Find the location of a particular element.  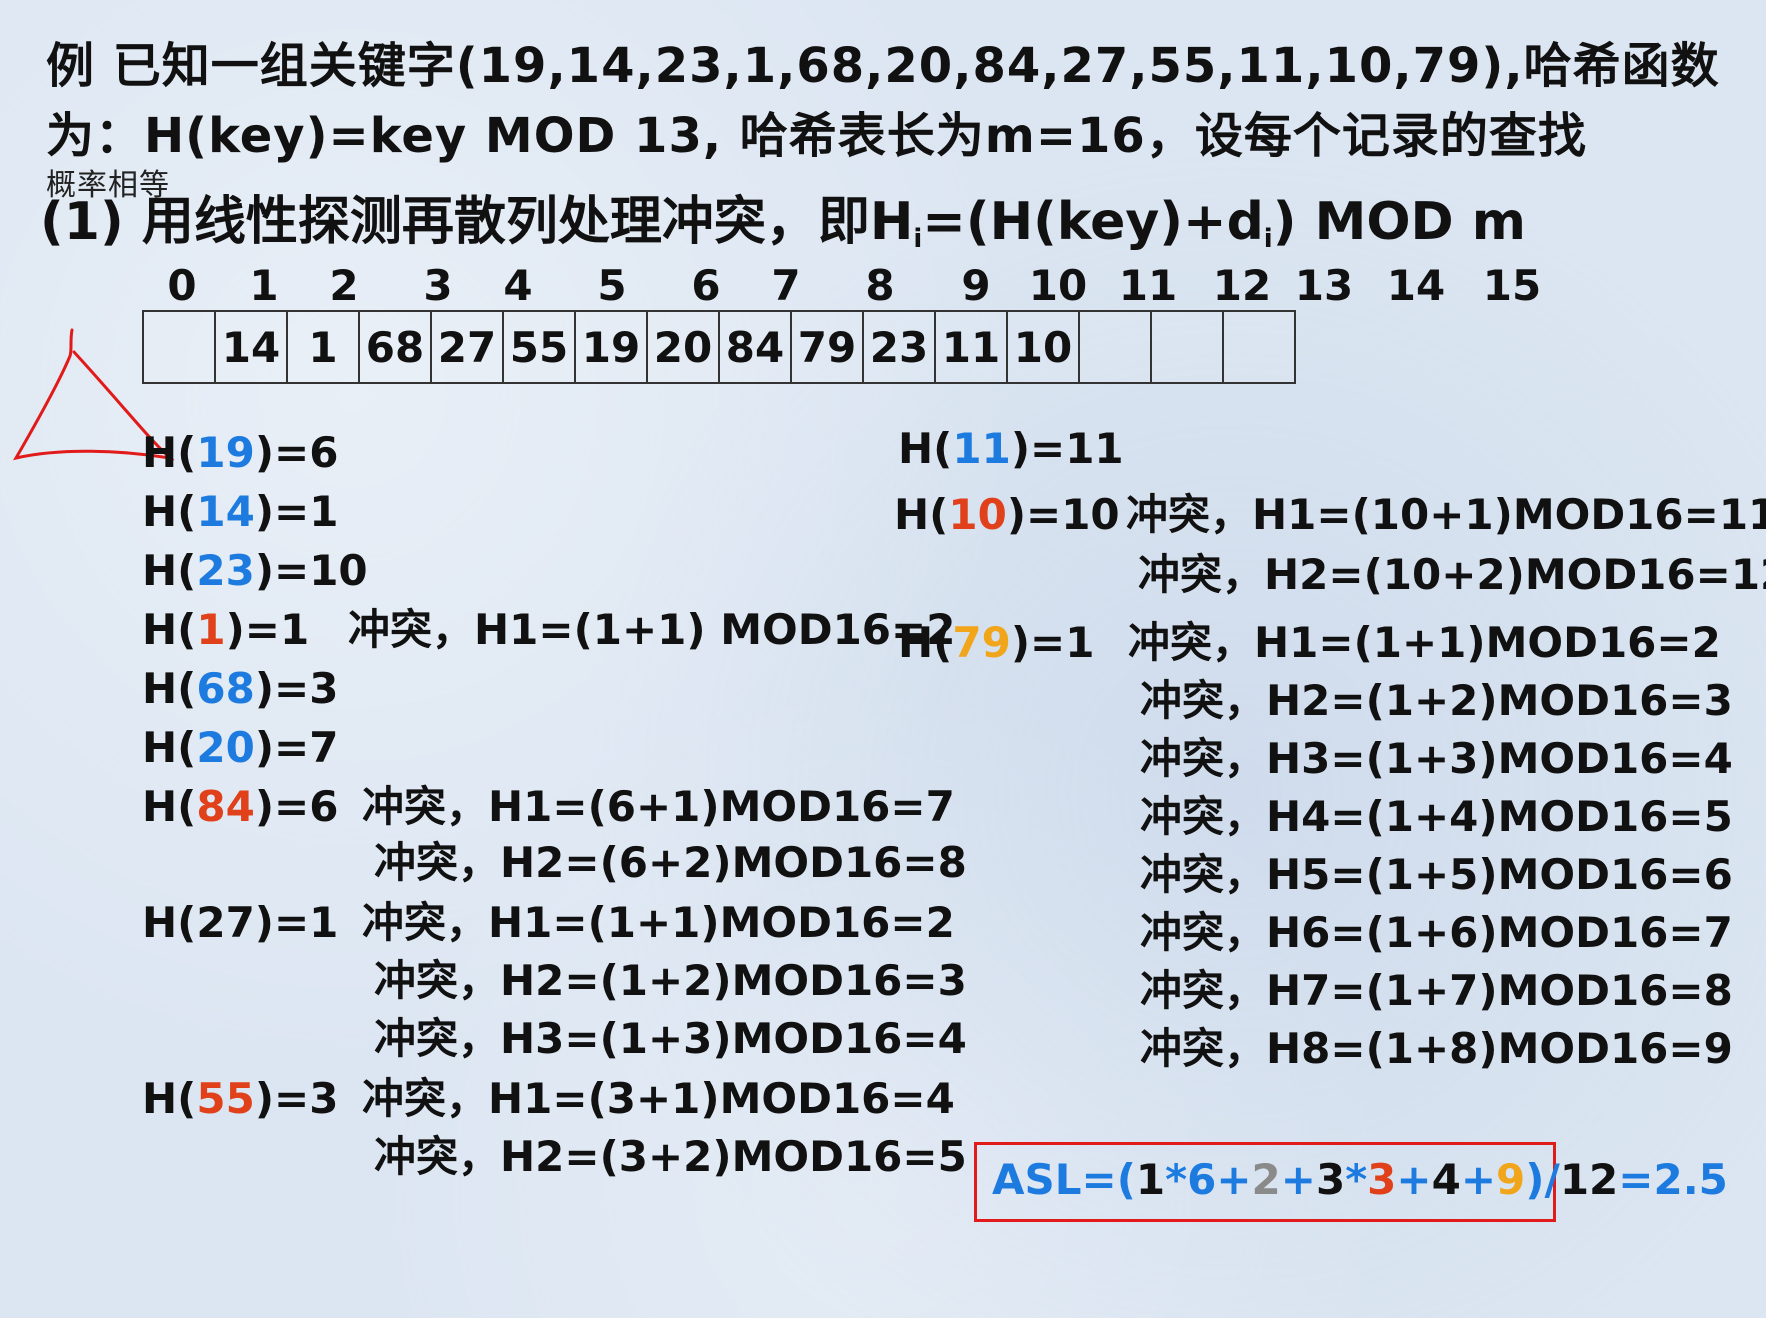

collision-line: 冲突，H1=(10+1)MOD16=11 is located at coordinates (1446, 514).